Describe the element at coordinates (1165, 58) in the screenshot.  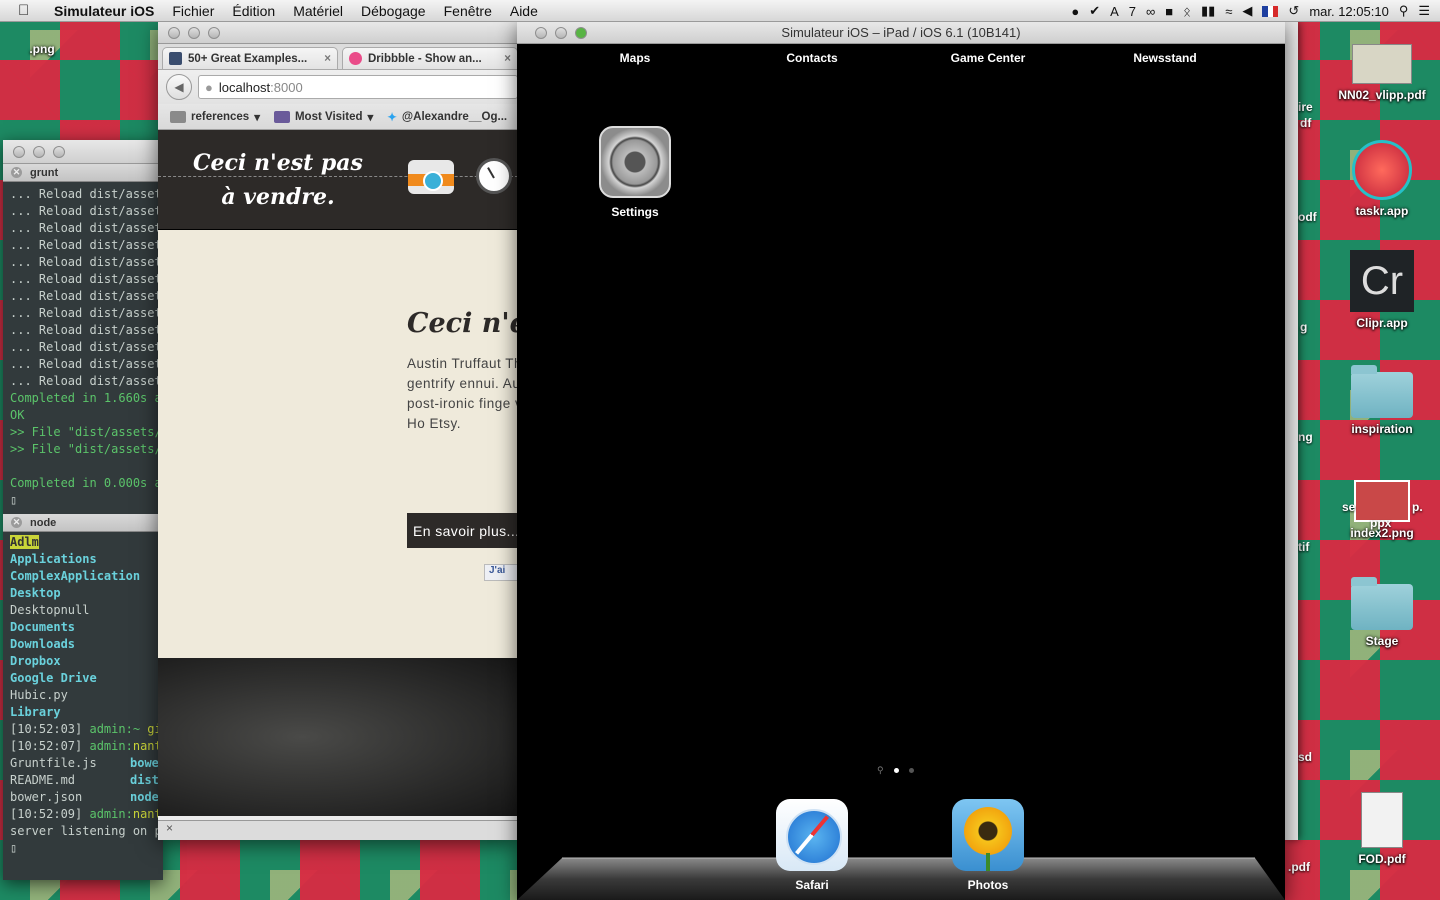
I see `app-label-newsstand: Newsstand` at that location.